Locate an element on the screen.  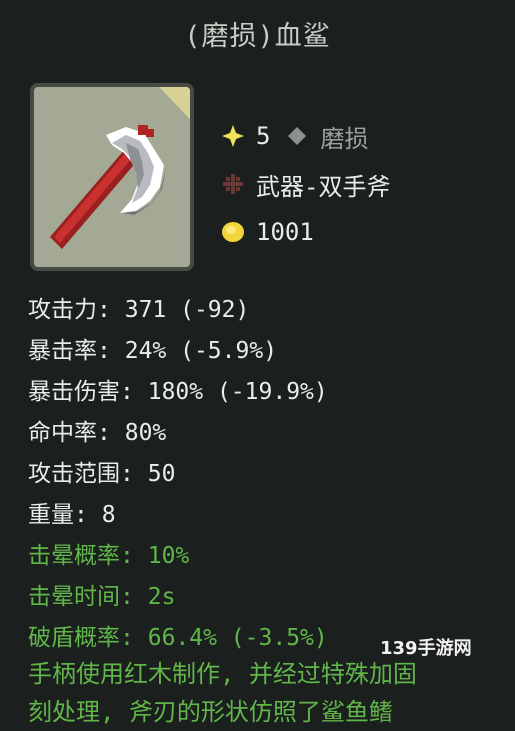
item-title: (磨损)血鲨 is located at coordinates (257, 36).